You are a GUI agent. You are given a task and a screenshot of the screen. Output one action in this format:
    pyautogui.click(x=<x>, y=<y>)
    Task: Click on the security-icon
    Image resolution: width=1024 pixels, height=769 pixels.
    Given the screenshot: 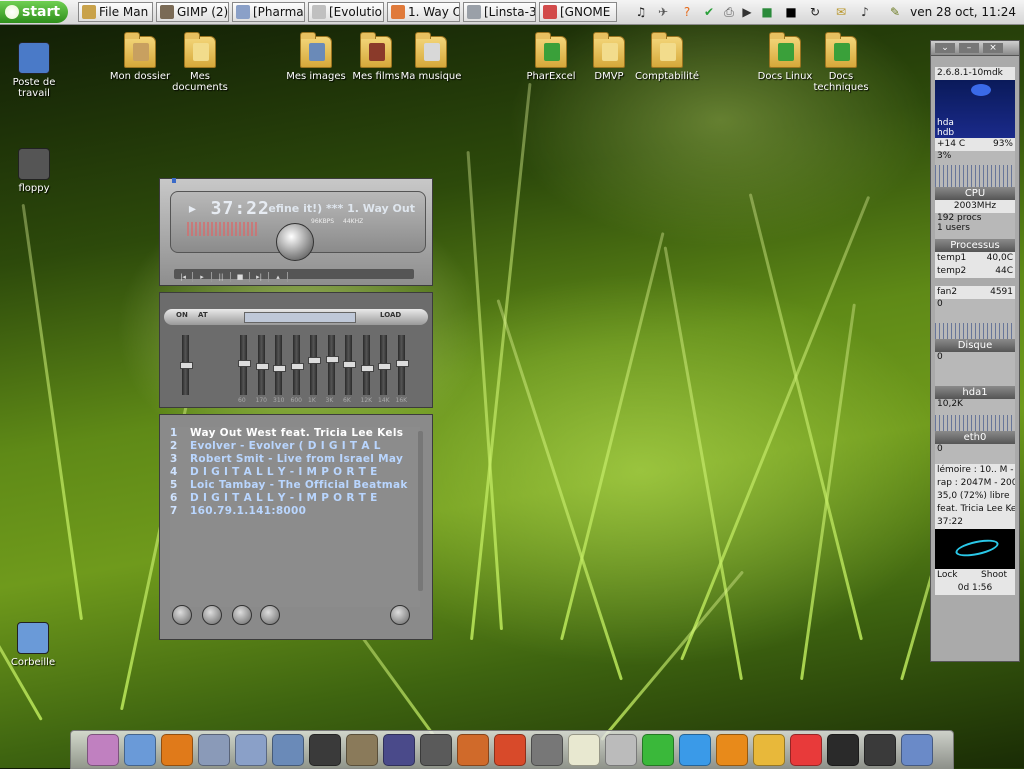 What is the action you would take?
    pyautogui.click(x=547, y=750)
    